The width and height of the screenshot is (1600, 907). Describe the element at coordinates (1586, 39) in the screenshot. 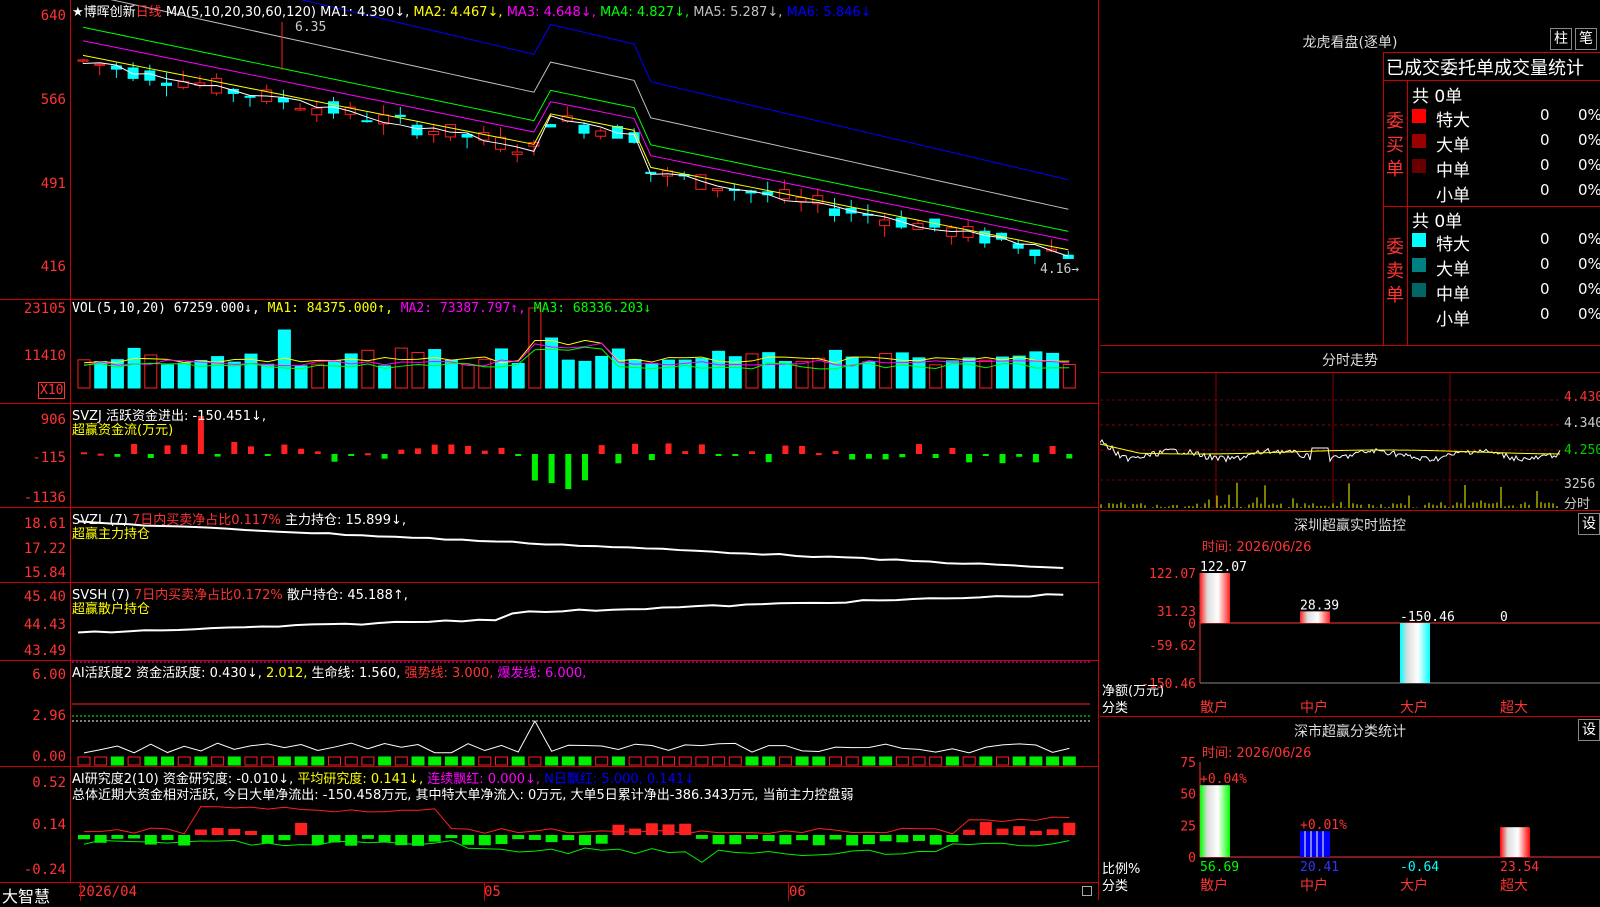

I see `pen-view-button: 笔` at that location.